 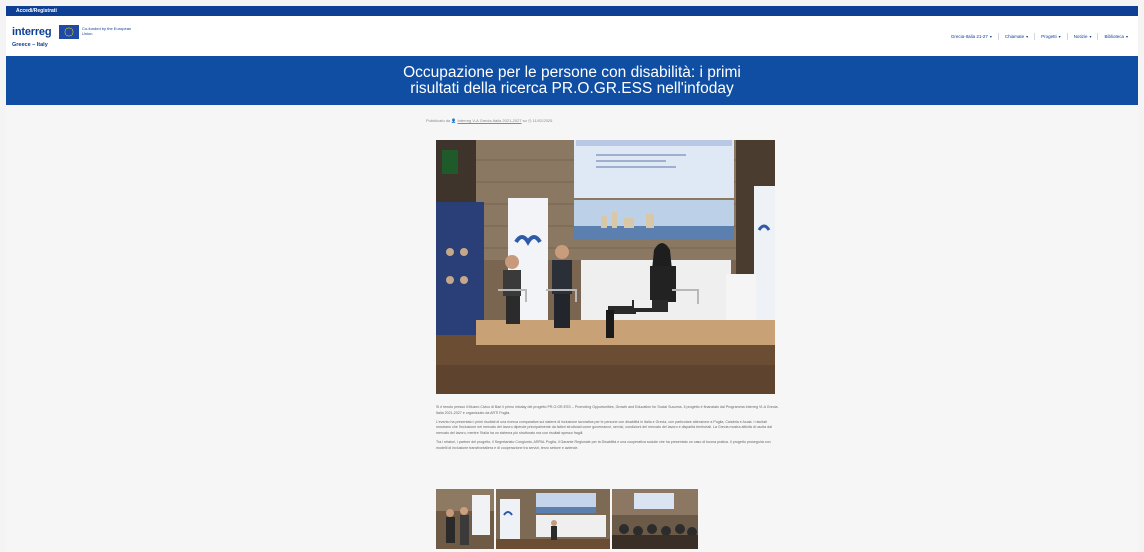 I want to click on nav-item-label: Chiamate, so click(x=1014, y=36).